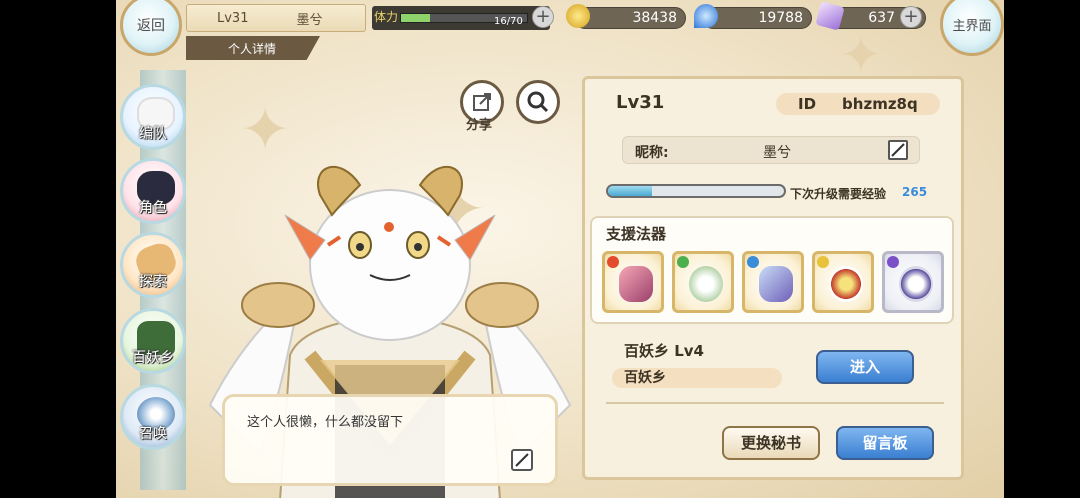 The width and height of the screenshot is (1080, 498). I want to click on nav-item-label: 召唤, so click(153, 434).